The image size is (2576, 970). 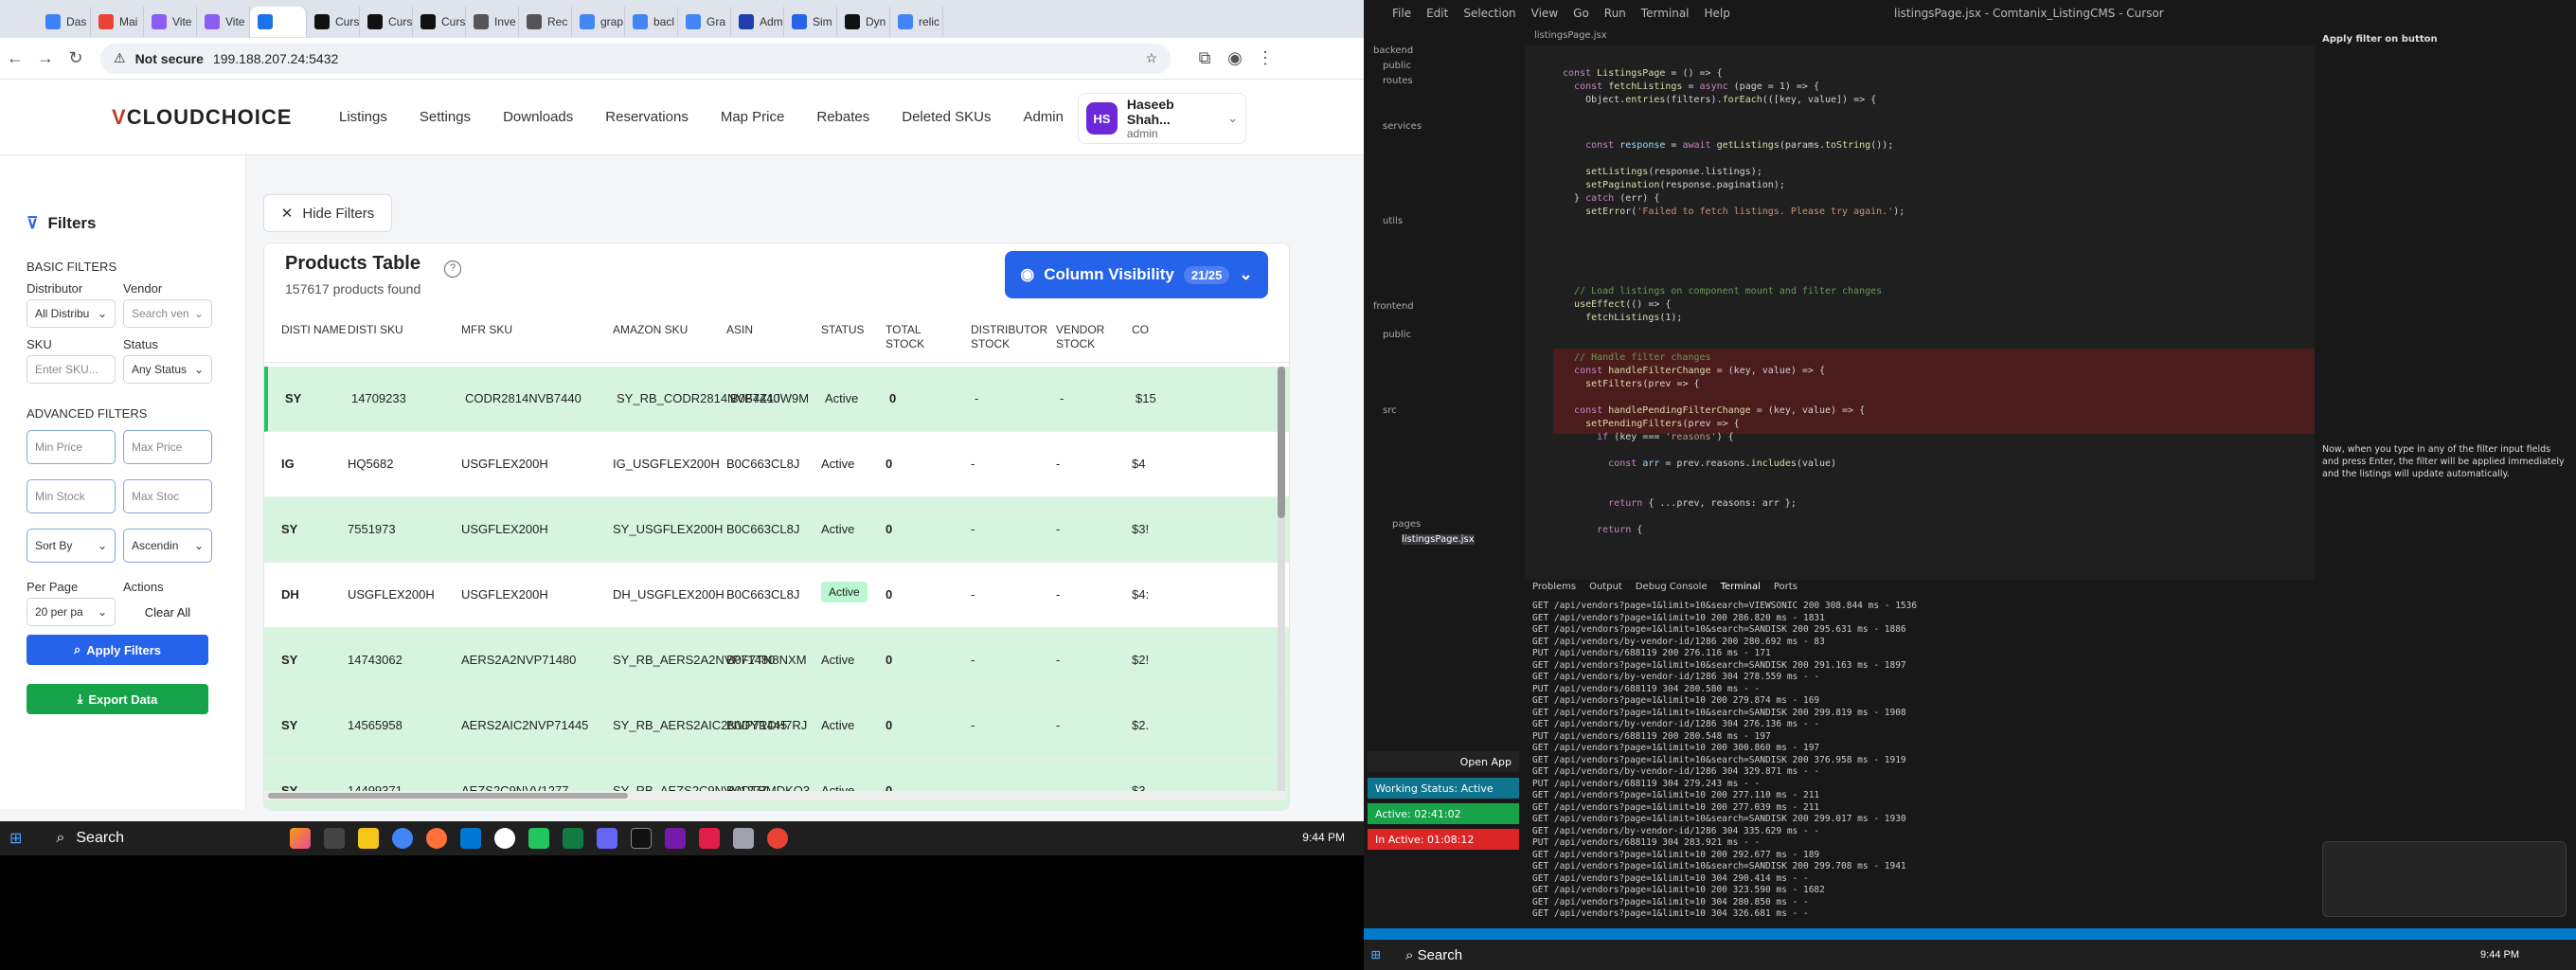 I want to click on editor-tab: listingsPage.jsx, so click(x=1920, y=36).